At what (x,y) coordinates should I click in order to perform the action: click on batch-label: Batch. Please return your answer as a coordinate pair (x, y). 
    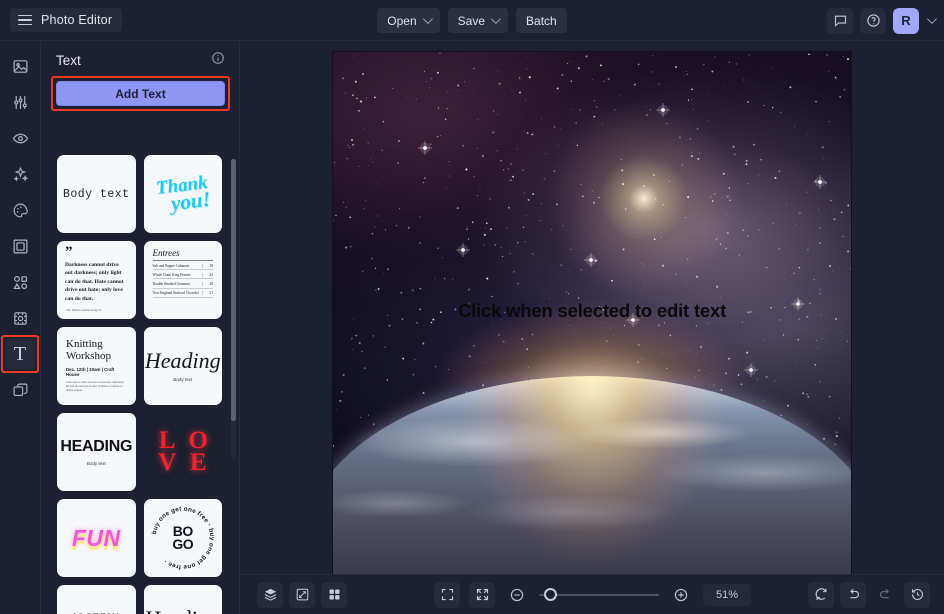
    Looking at the image, I should click on (541, 20).